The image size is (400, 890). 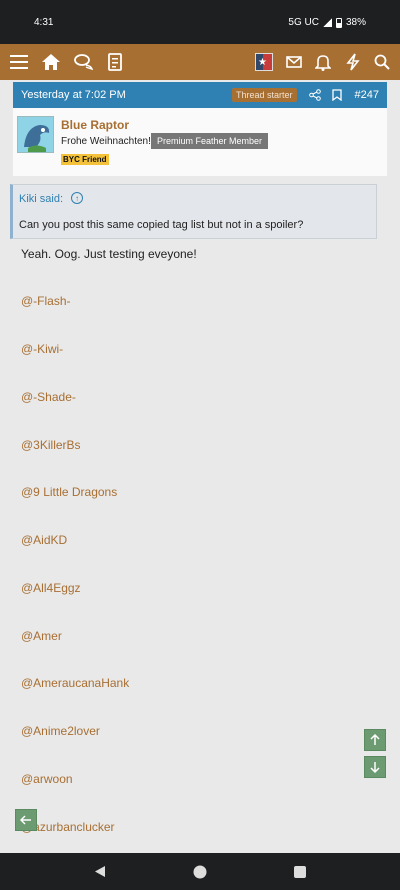 I want to click on home-circle-icon, so click(x=200, y=874).